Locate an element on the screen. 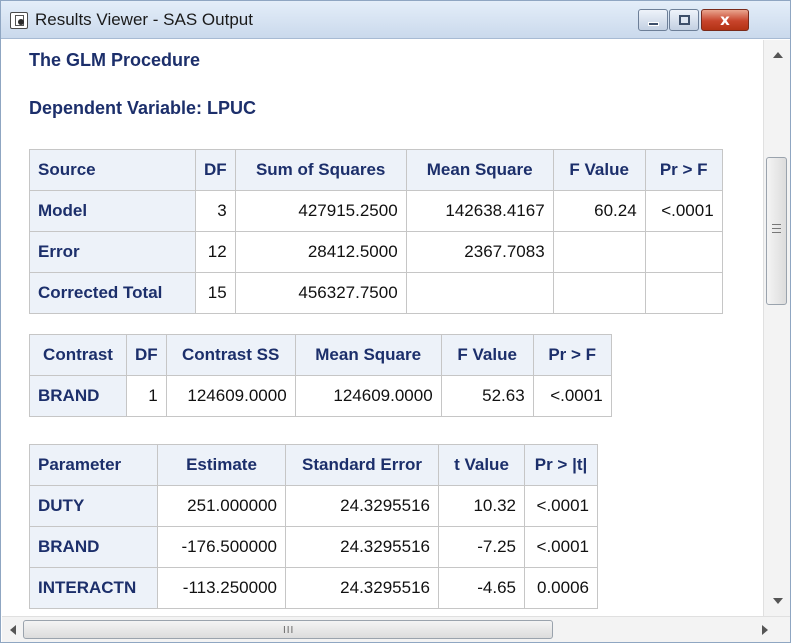 Image resolution: width=791 pixels, height=643 pixels. vertical-scrollbar is located at coordinates (776, 328).